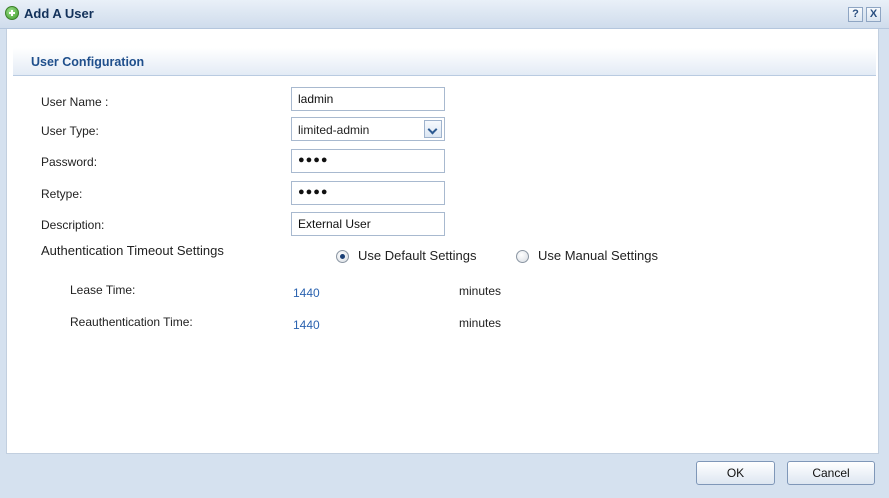  I want to click on lease-time-unit: minutes, so click(480, 291).